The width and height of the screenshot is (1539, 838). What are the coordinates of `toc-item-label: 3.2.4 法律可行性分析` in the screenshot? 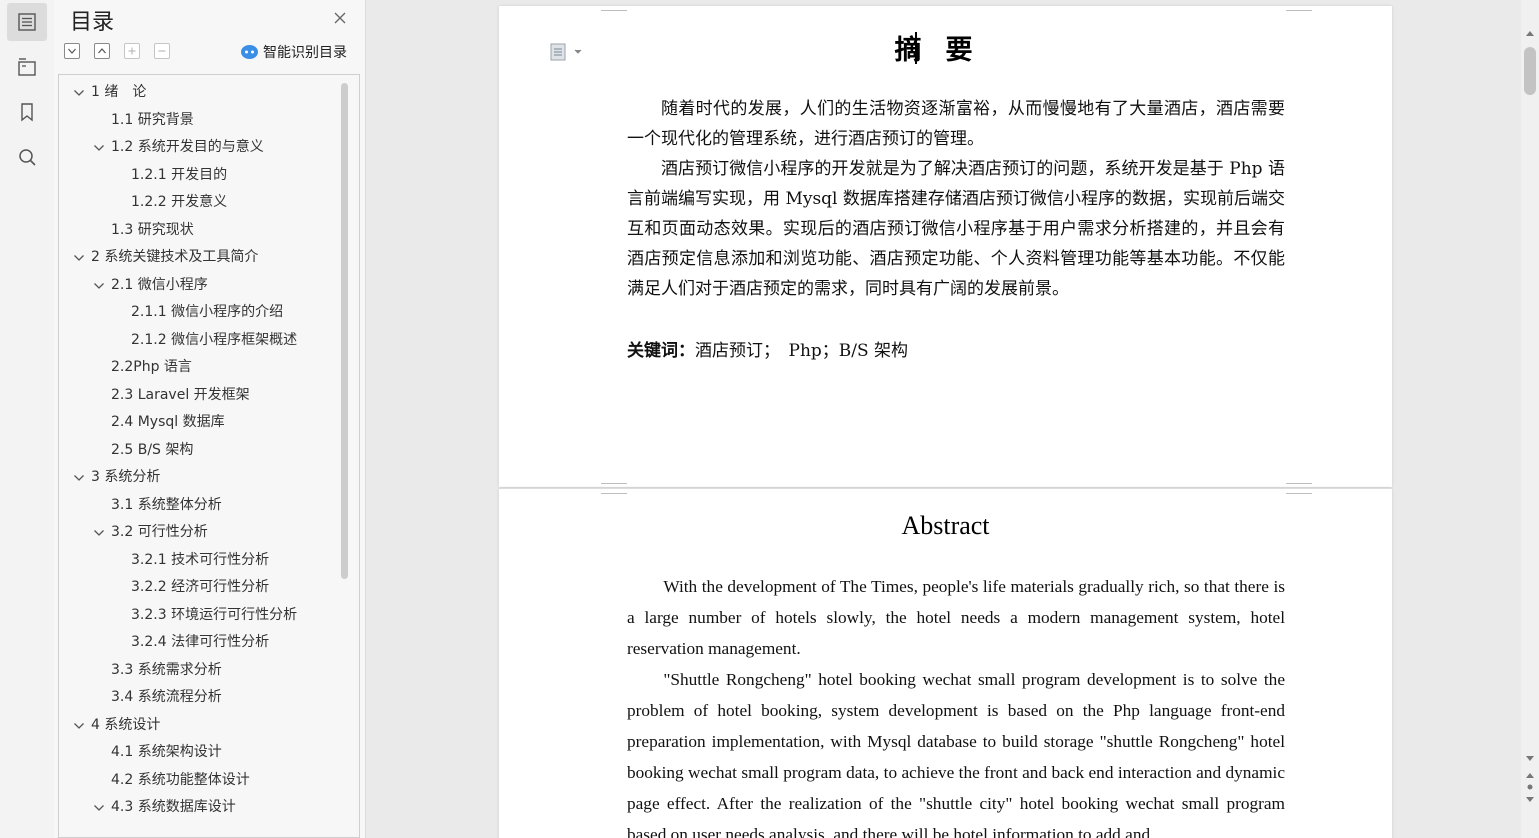 It's located at (200, 642).